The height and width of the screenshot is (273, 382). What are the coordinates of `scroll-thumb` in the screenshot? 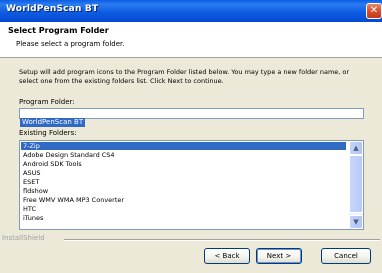 It's located at (356, 184).